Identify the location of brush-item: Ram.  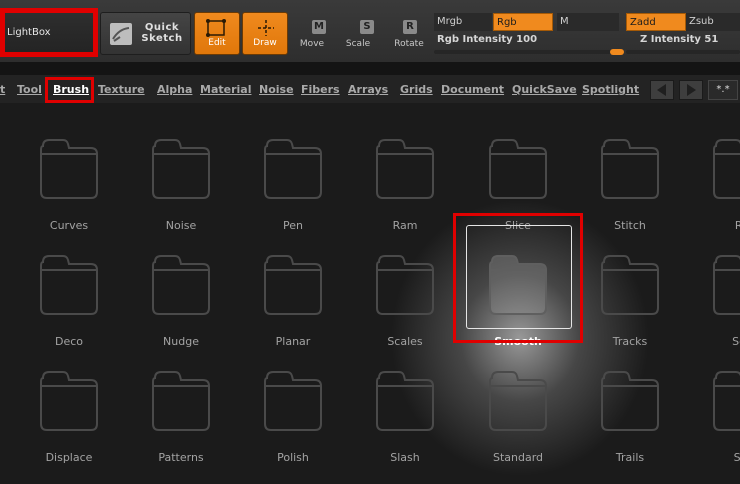
(405, 173).